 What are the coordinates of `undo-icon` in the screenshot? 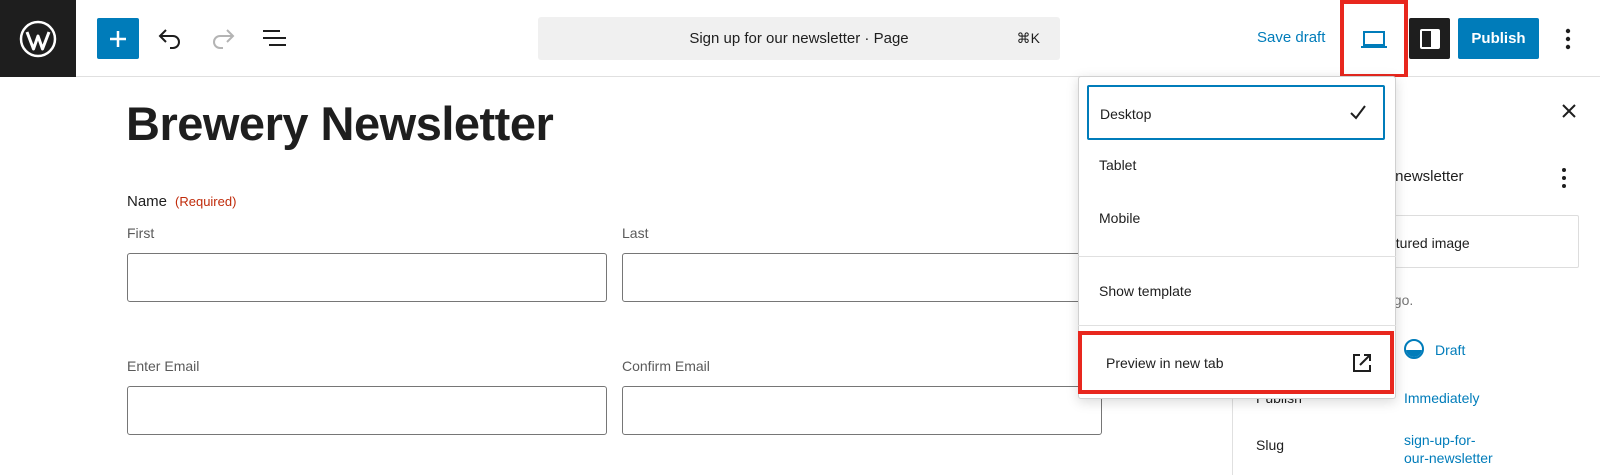 It's located at (169, 39).